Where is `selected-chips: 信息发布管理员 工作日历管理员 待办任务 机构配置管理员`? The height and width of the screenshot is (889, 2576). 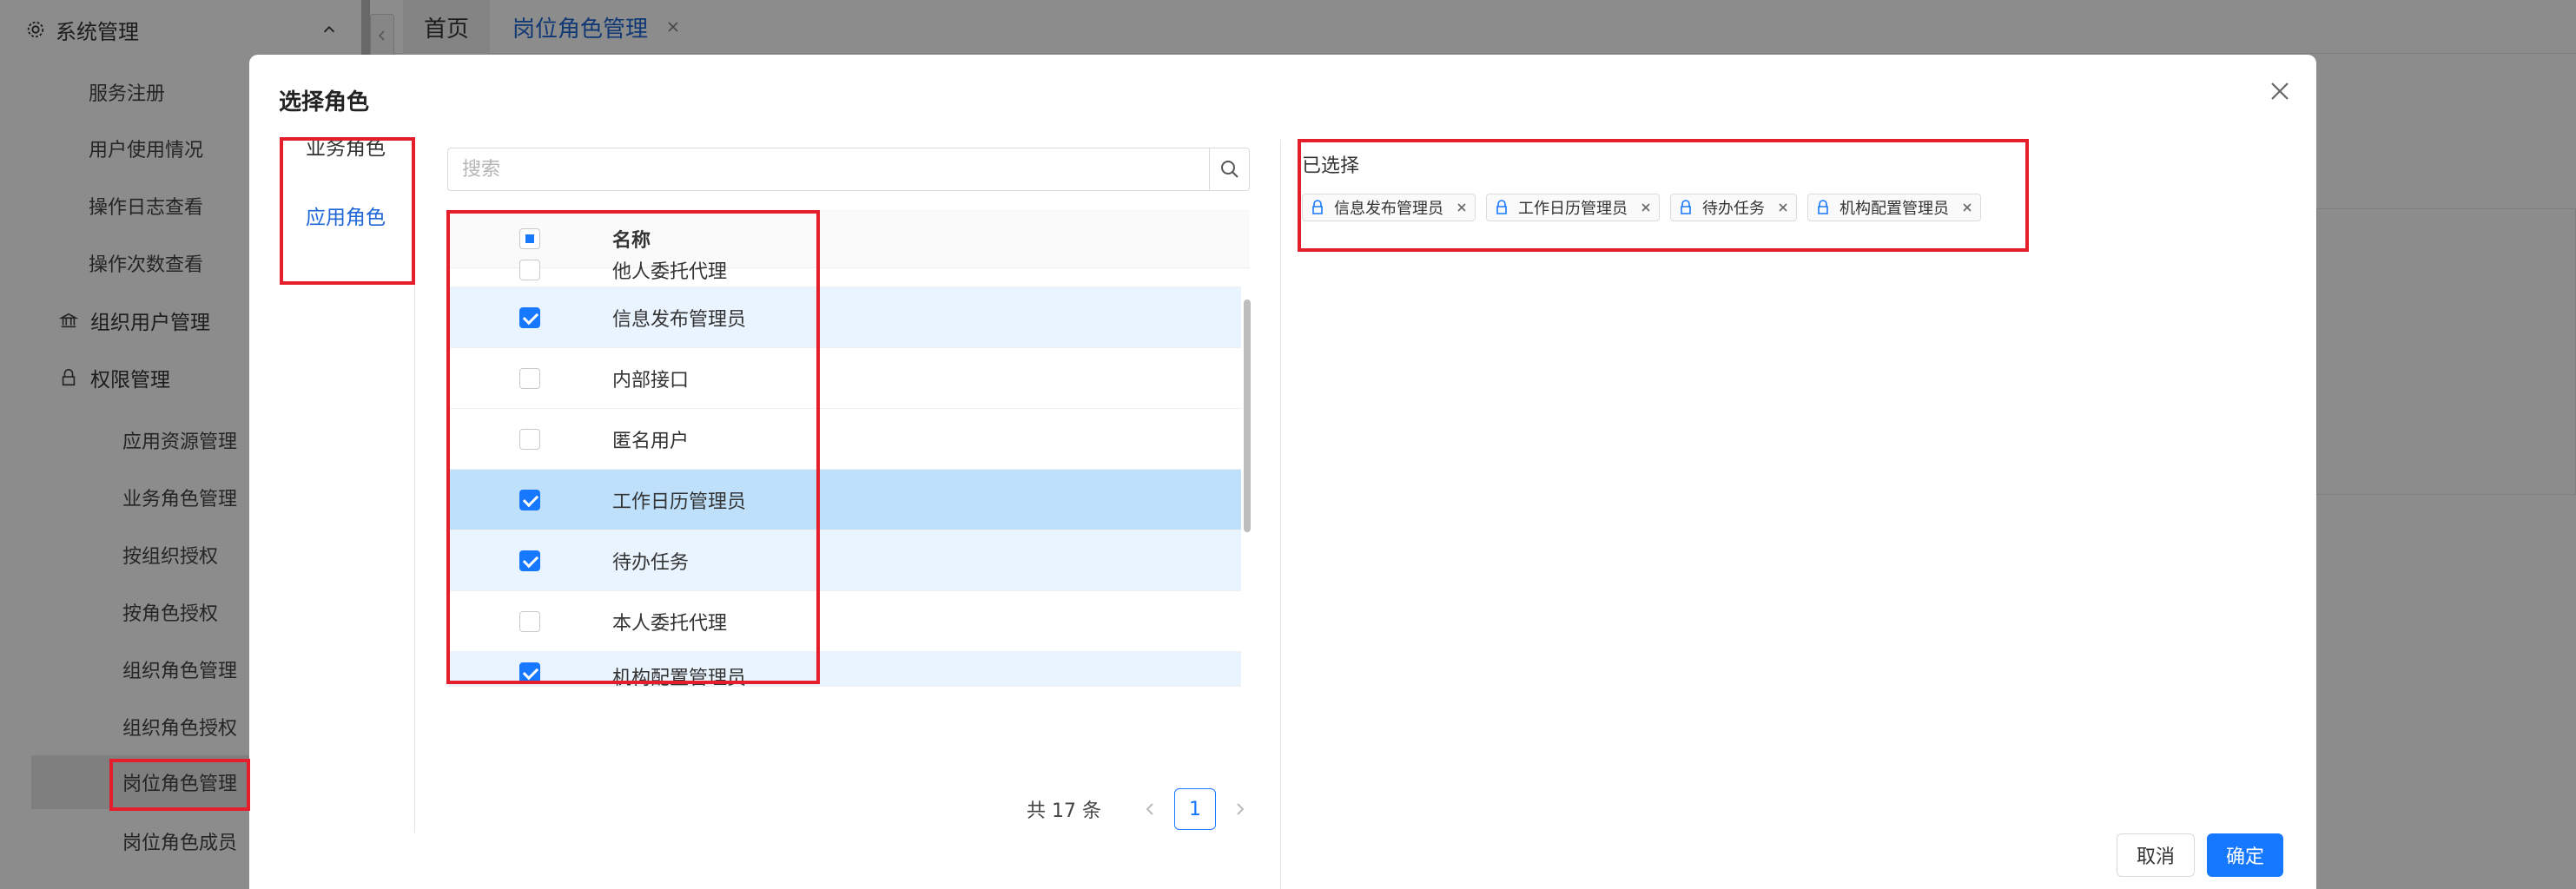 selected-chips: 信息发布管理员 工作日历管理员 待办任务 机构配置管理员 is located at coordinates (1646, 208).